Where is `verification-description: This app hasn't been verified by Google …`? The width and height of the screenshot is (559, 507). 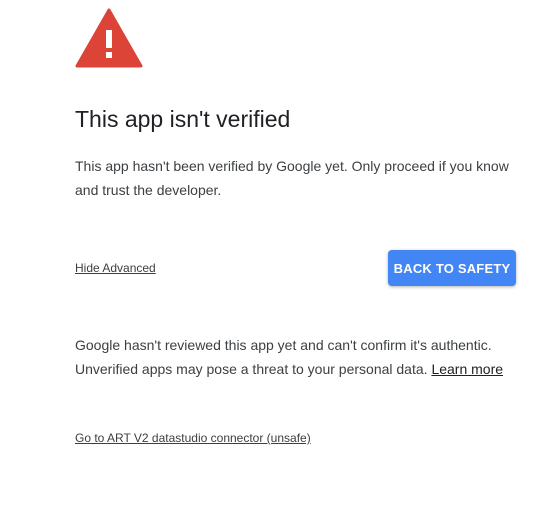 verification-description: This app hasn't been verified by Google … is located at coordinates (292, 178).